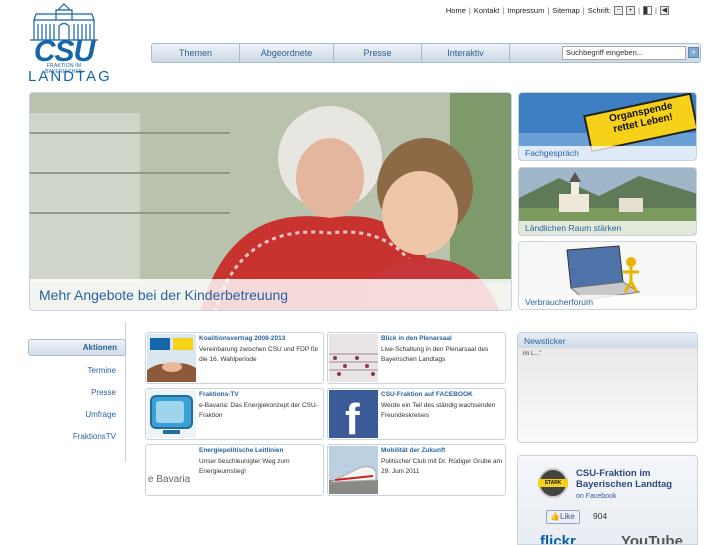 This screenshot has height=545, width=727. Describe the element at coordinates (103, 392) in the screenshot. I see `aktionen-item-presse: Presse` at that location.